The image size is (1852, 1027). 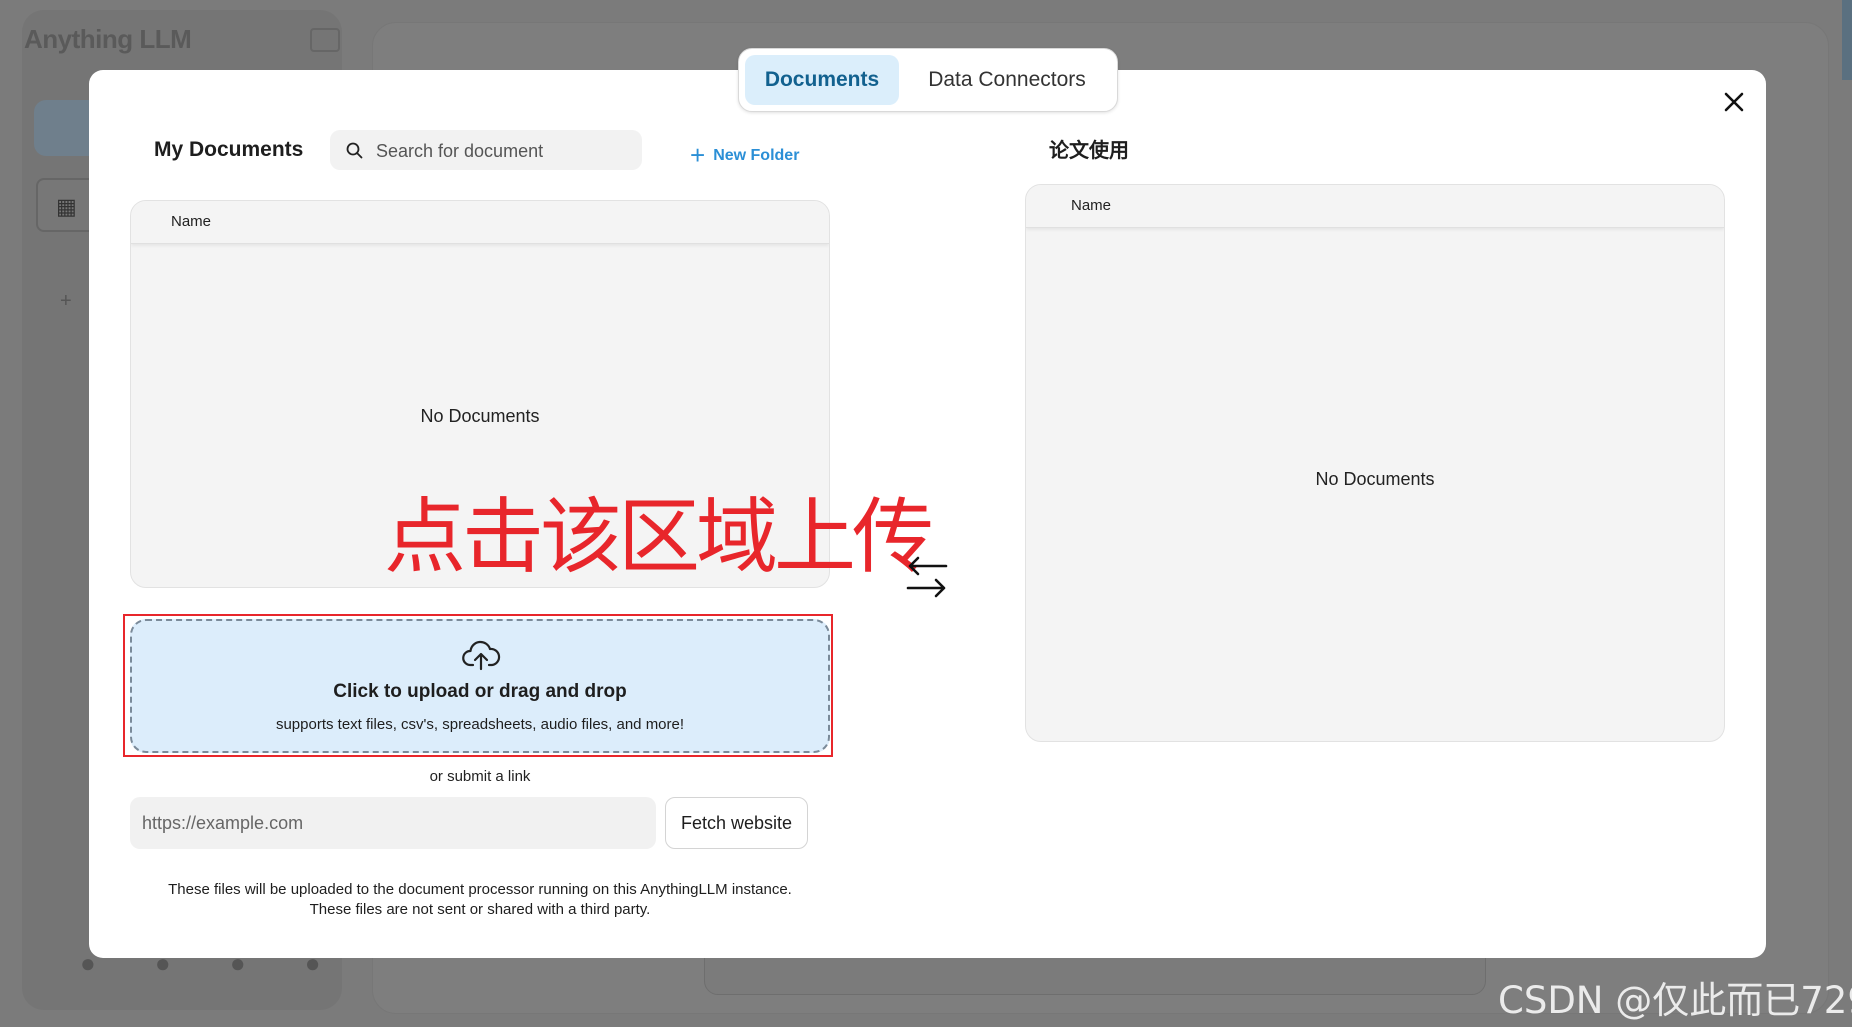 I want to click on cloud-upload-icon, so click(x=481, y=655).